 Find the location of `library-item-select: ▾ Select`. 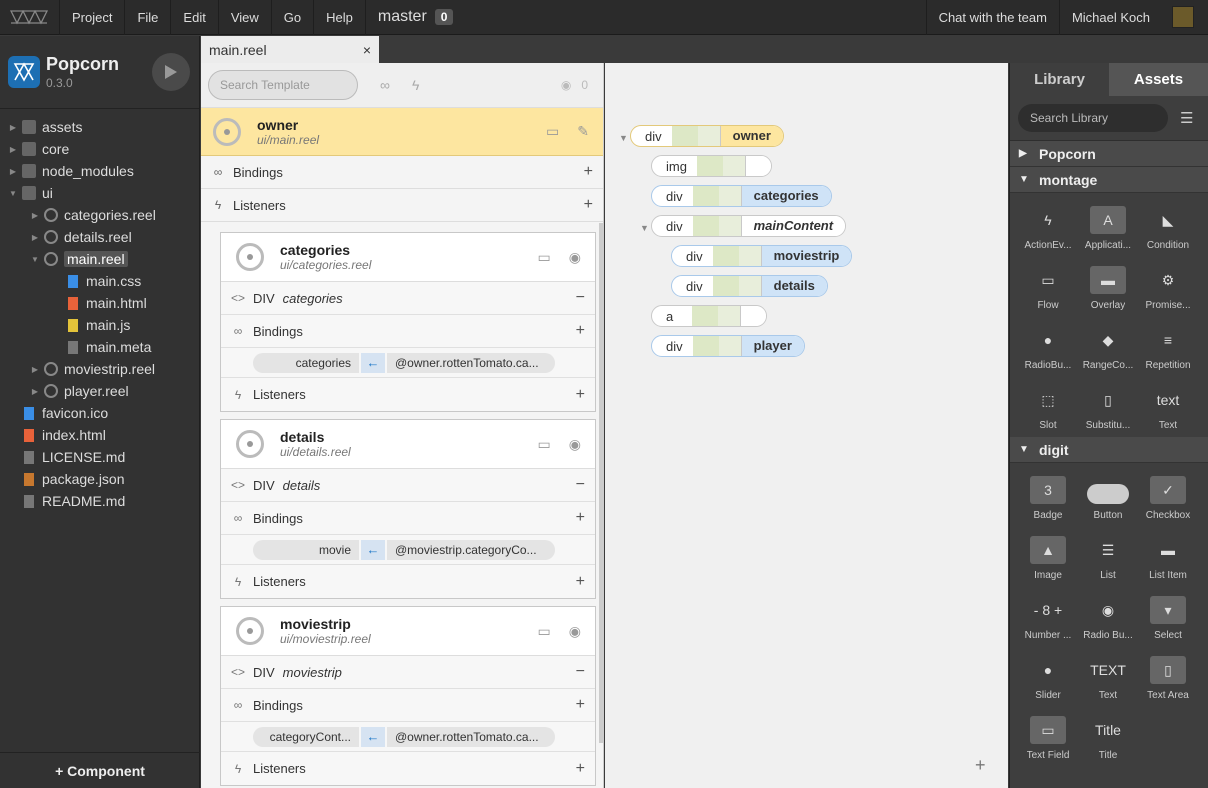

library-item-select: ▾ Select is located at coordinates (1168, 617).